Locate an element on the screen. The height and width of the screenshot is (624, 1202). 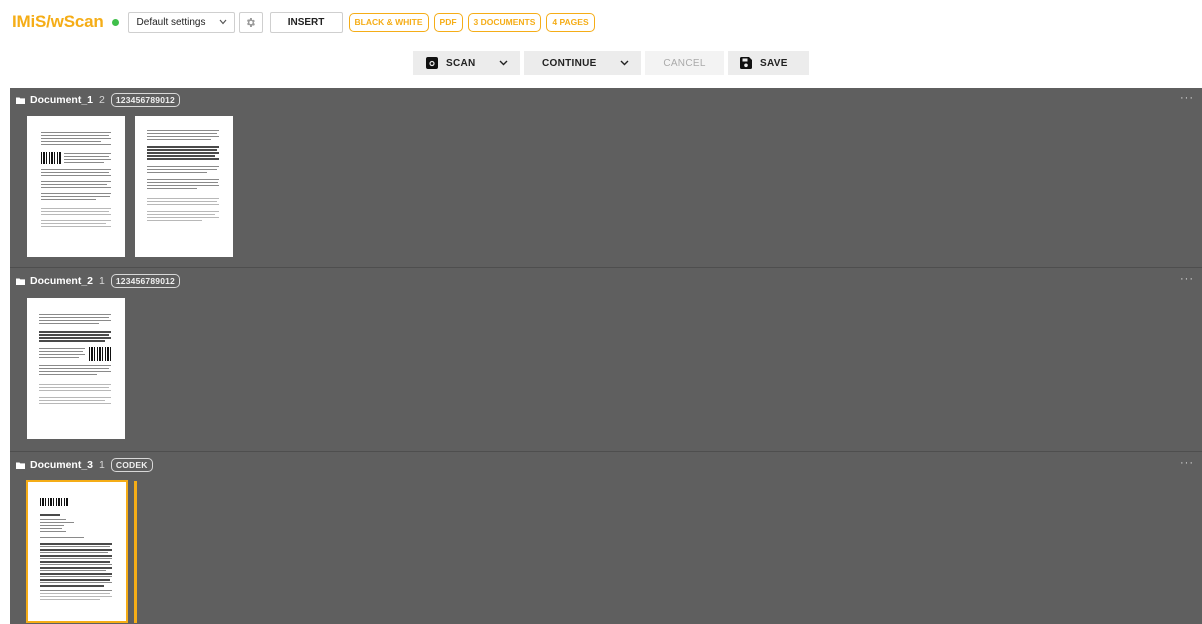
scan-label: SCAN is located at coordinates (461, 63).